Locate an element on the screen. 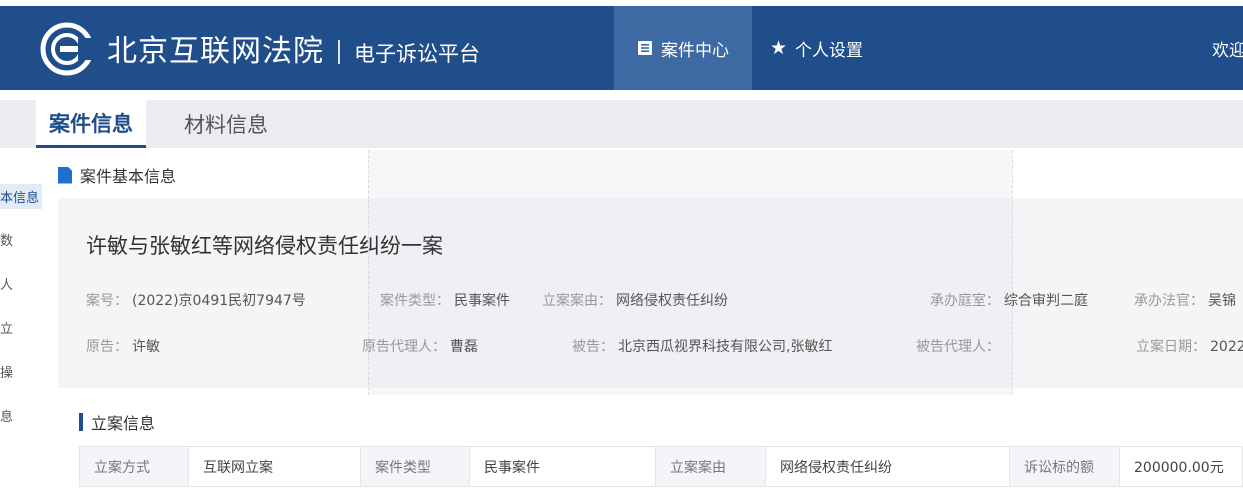 The image size is (1243, 489). sidebar-item-4: 立 is located at coordinates (6, 327).